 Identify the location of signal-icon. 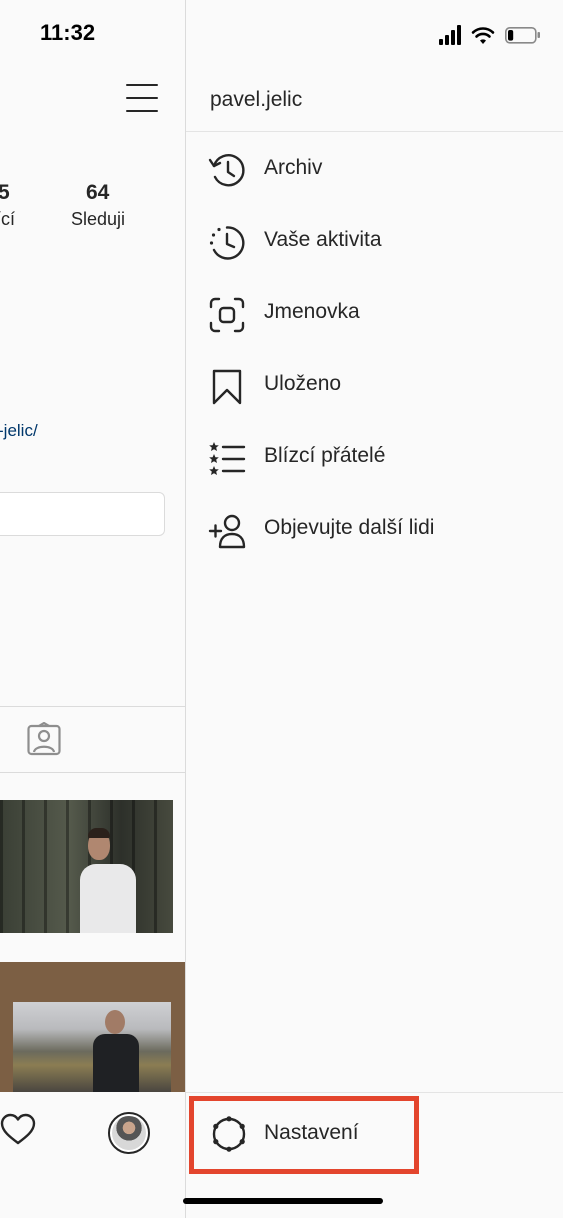
(450, 35).